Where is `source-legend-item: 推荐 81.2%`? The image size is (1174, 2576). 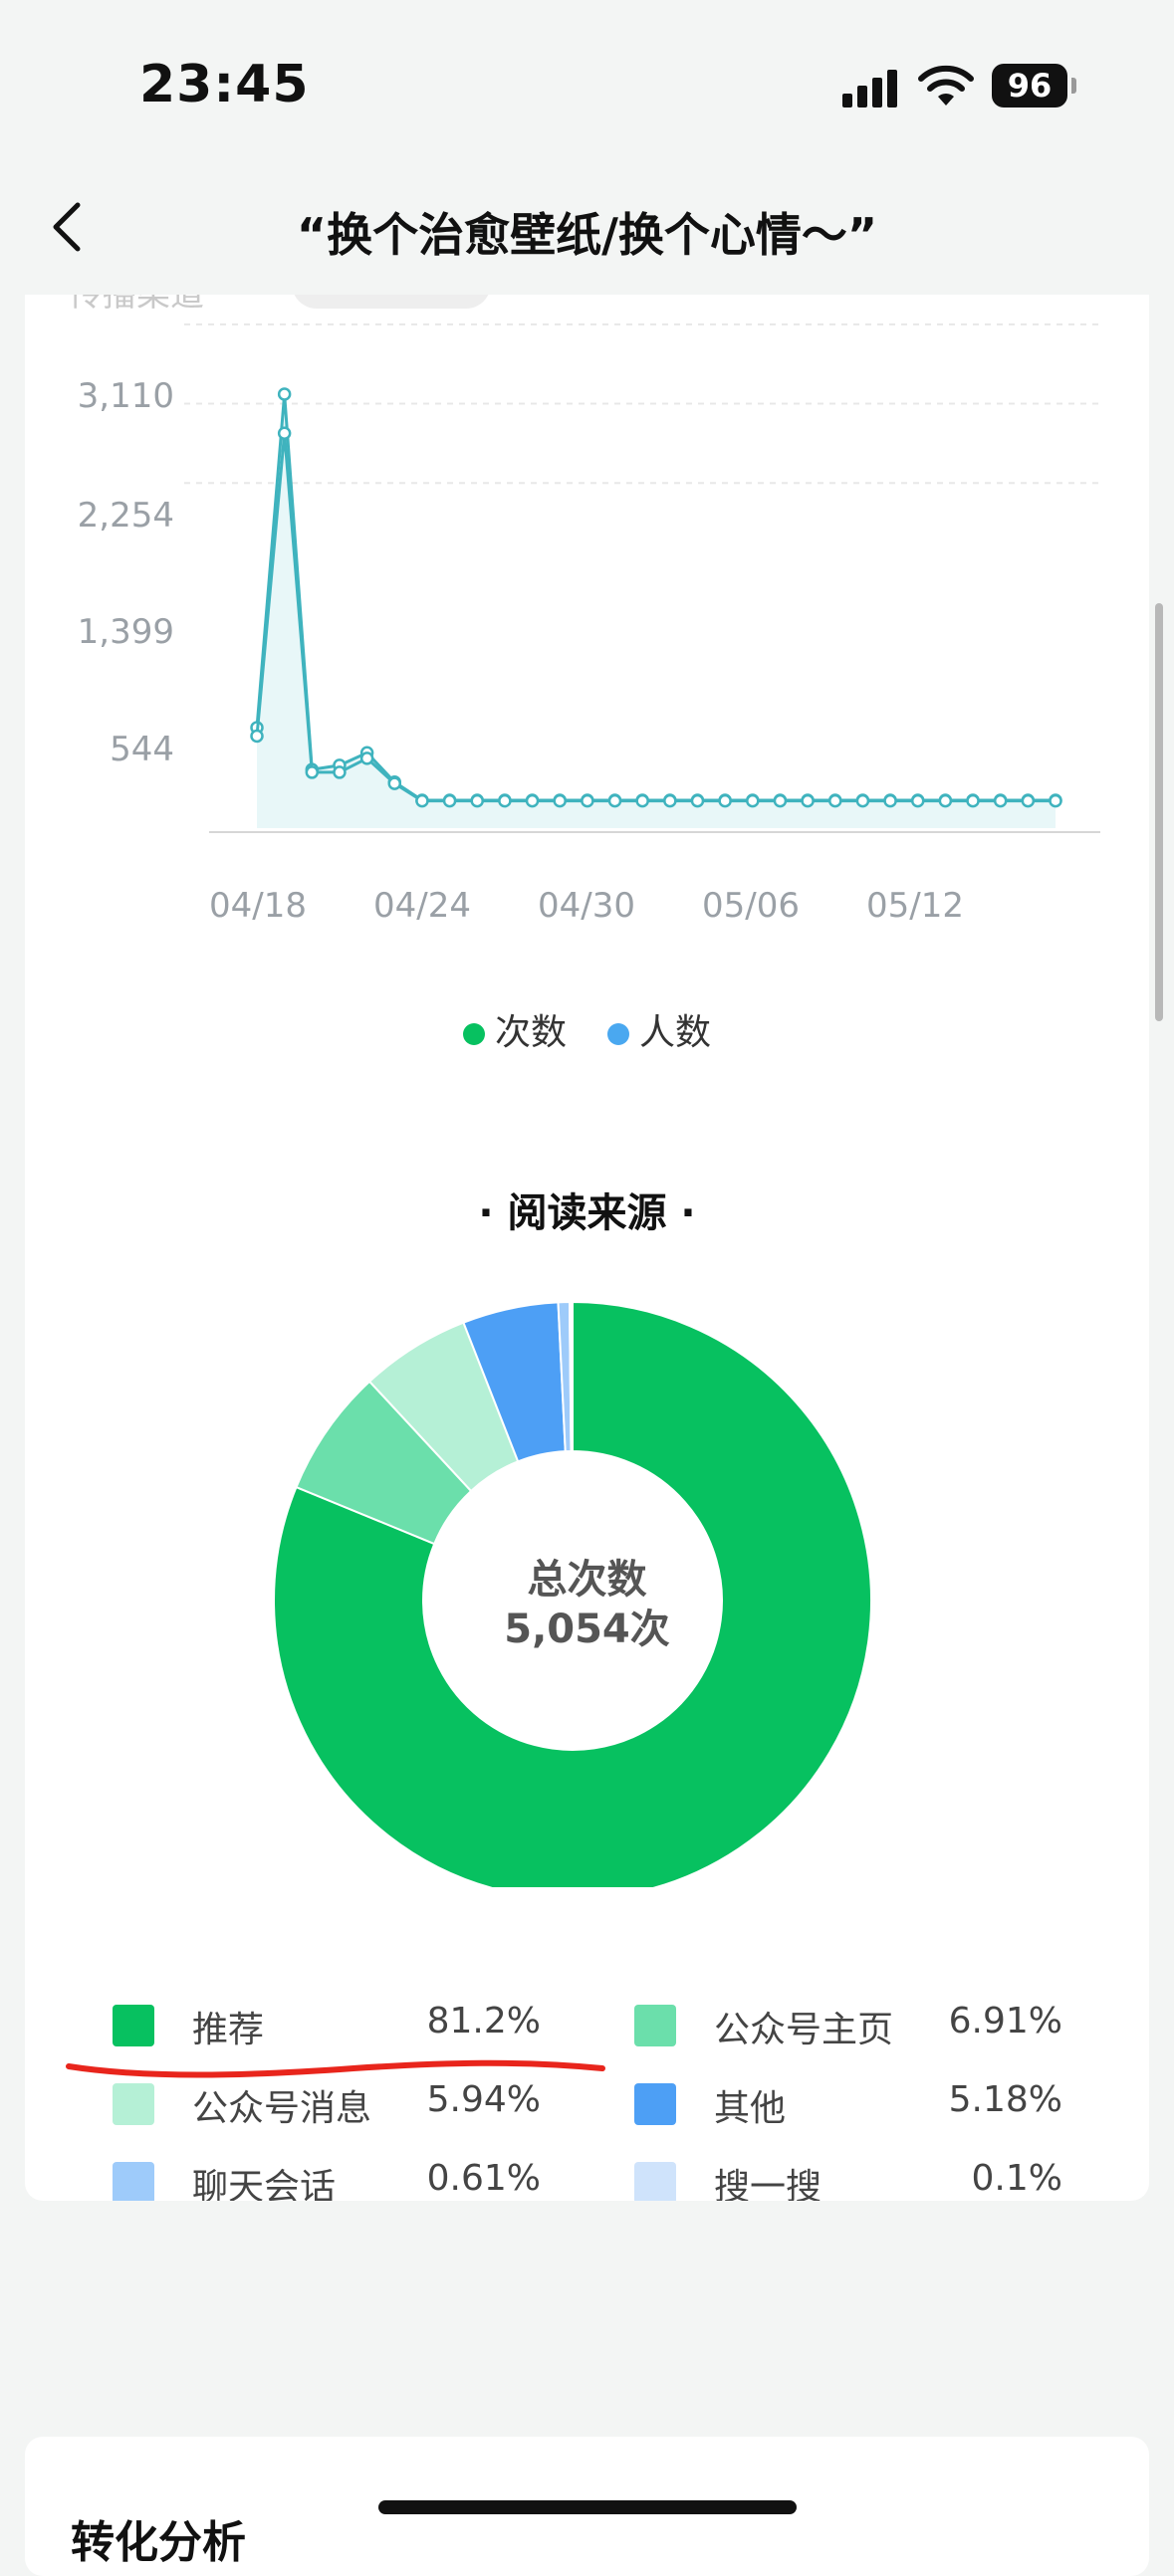
source-legend-item: 推荐 81.2% is located at coordinates (327, 2024).